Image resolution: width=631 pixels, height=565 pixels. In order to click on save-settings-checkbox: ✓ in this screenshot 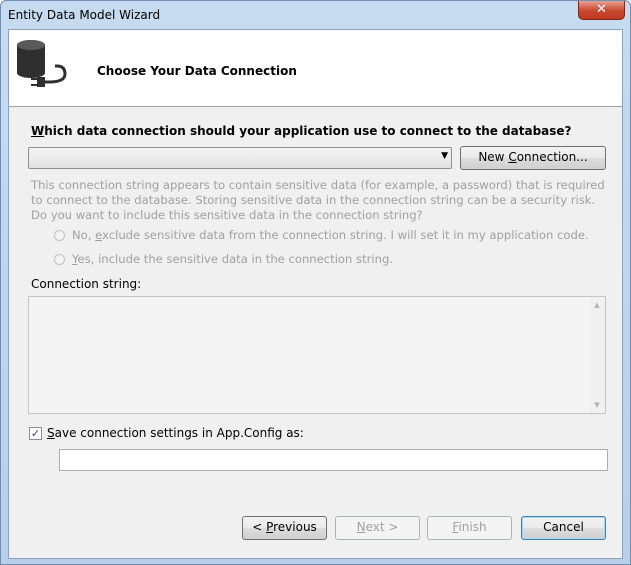, I will do `click(35, 433)`.